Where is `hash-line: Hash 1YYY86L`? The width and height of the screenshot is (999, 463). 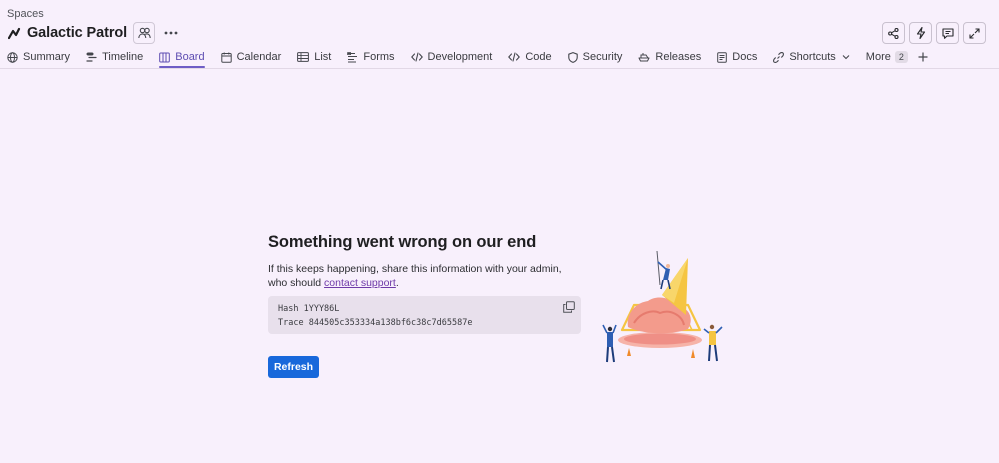
hash-line: Hash 1YYY86L is located at coordinates (309, 309).